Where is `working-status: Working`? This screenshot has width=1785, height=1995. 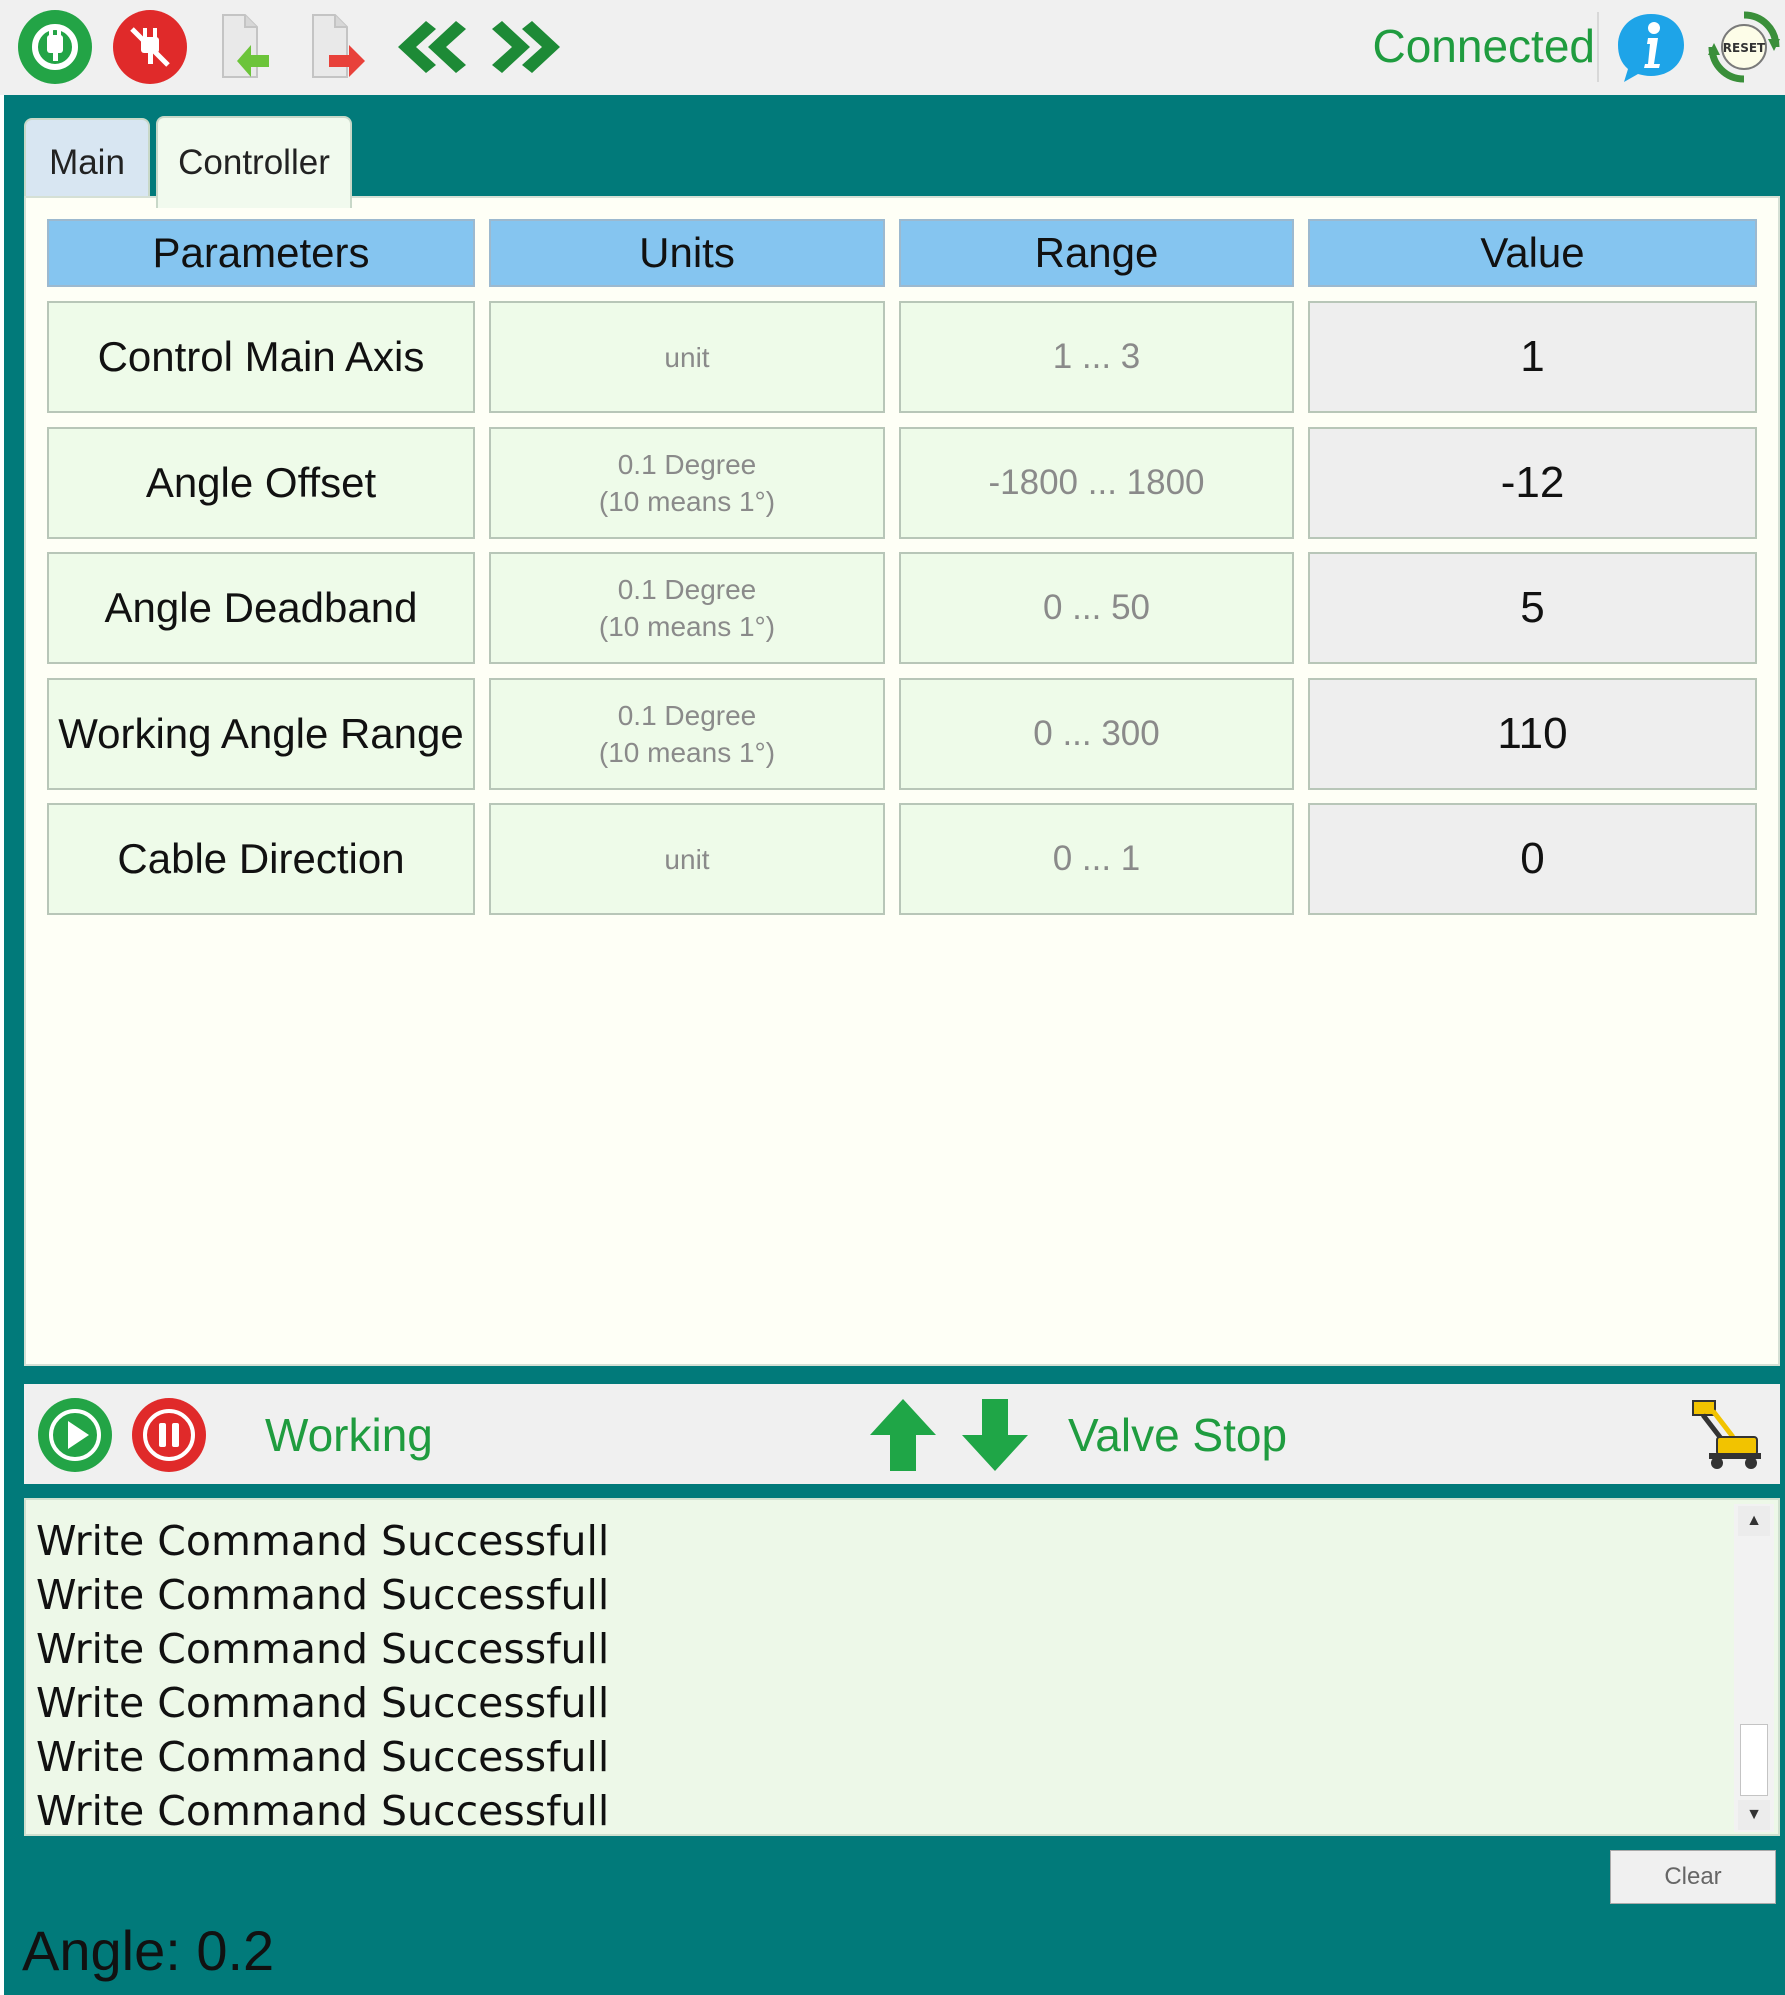
working-status: Working is located at coordinates (349, 1435).